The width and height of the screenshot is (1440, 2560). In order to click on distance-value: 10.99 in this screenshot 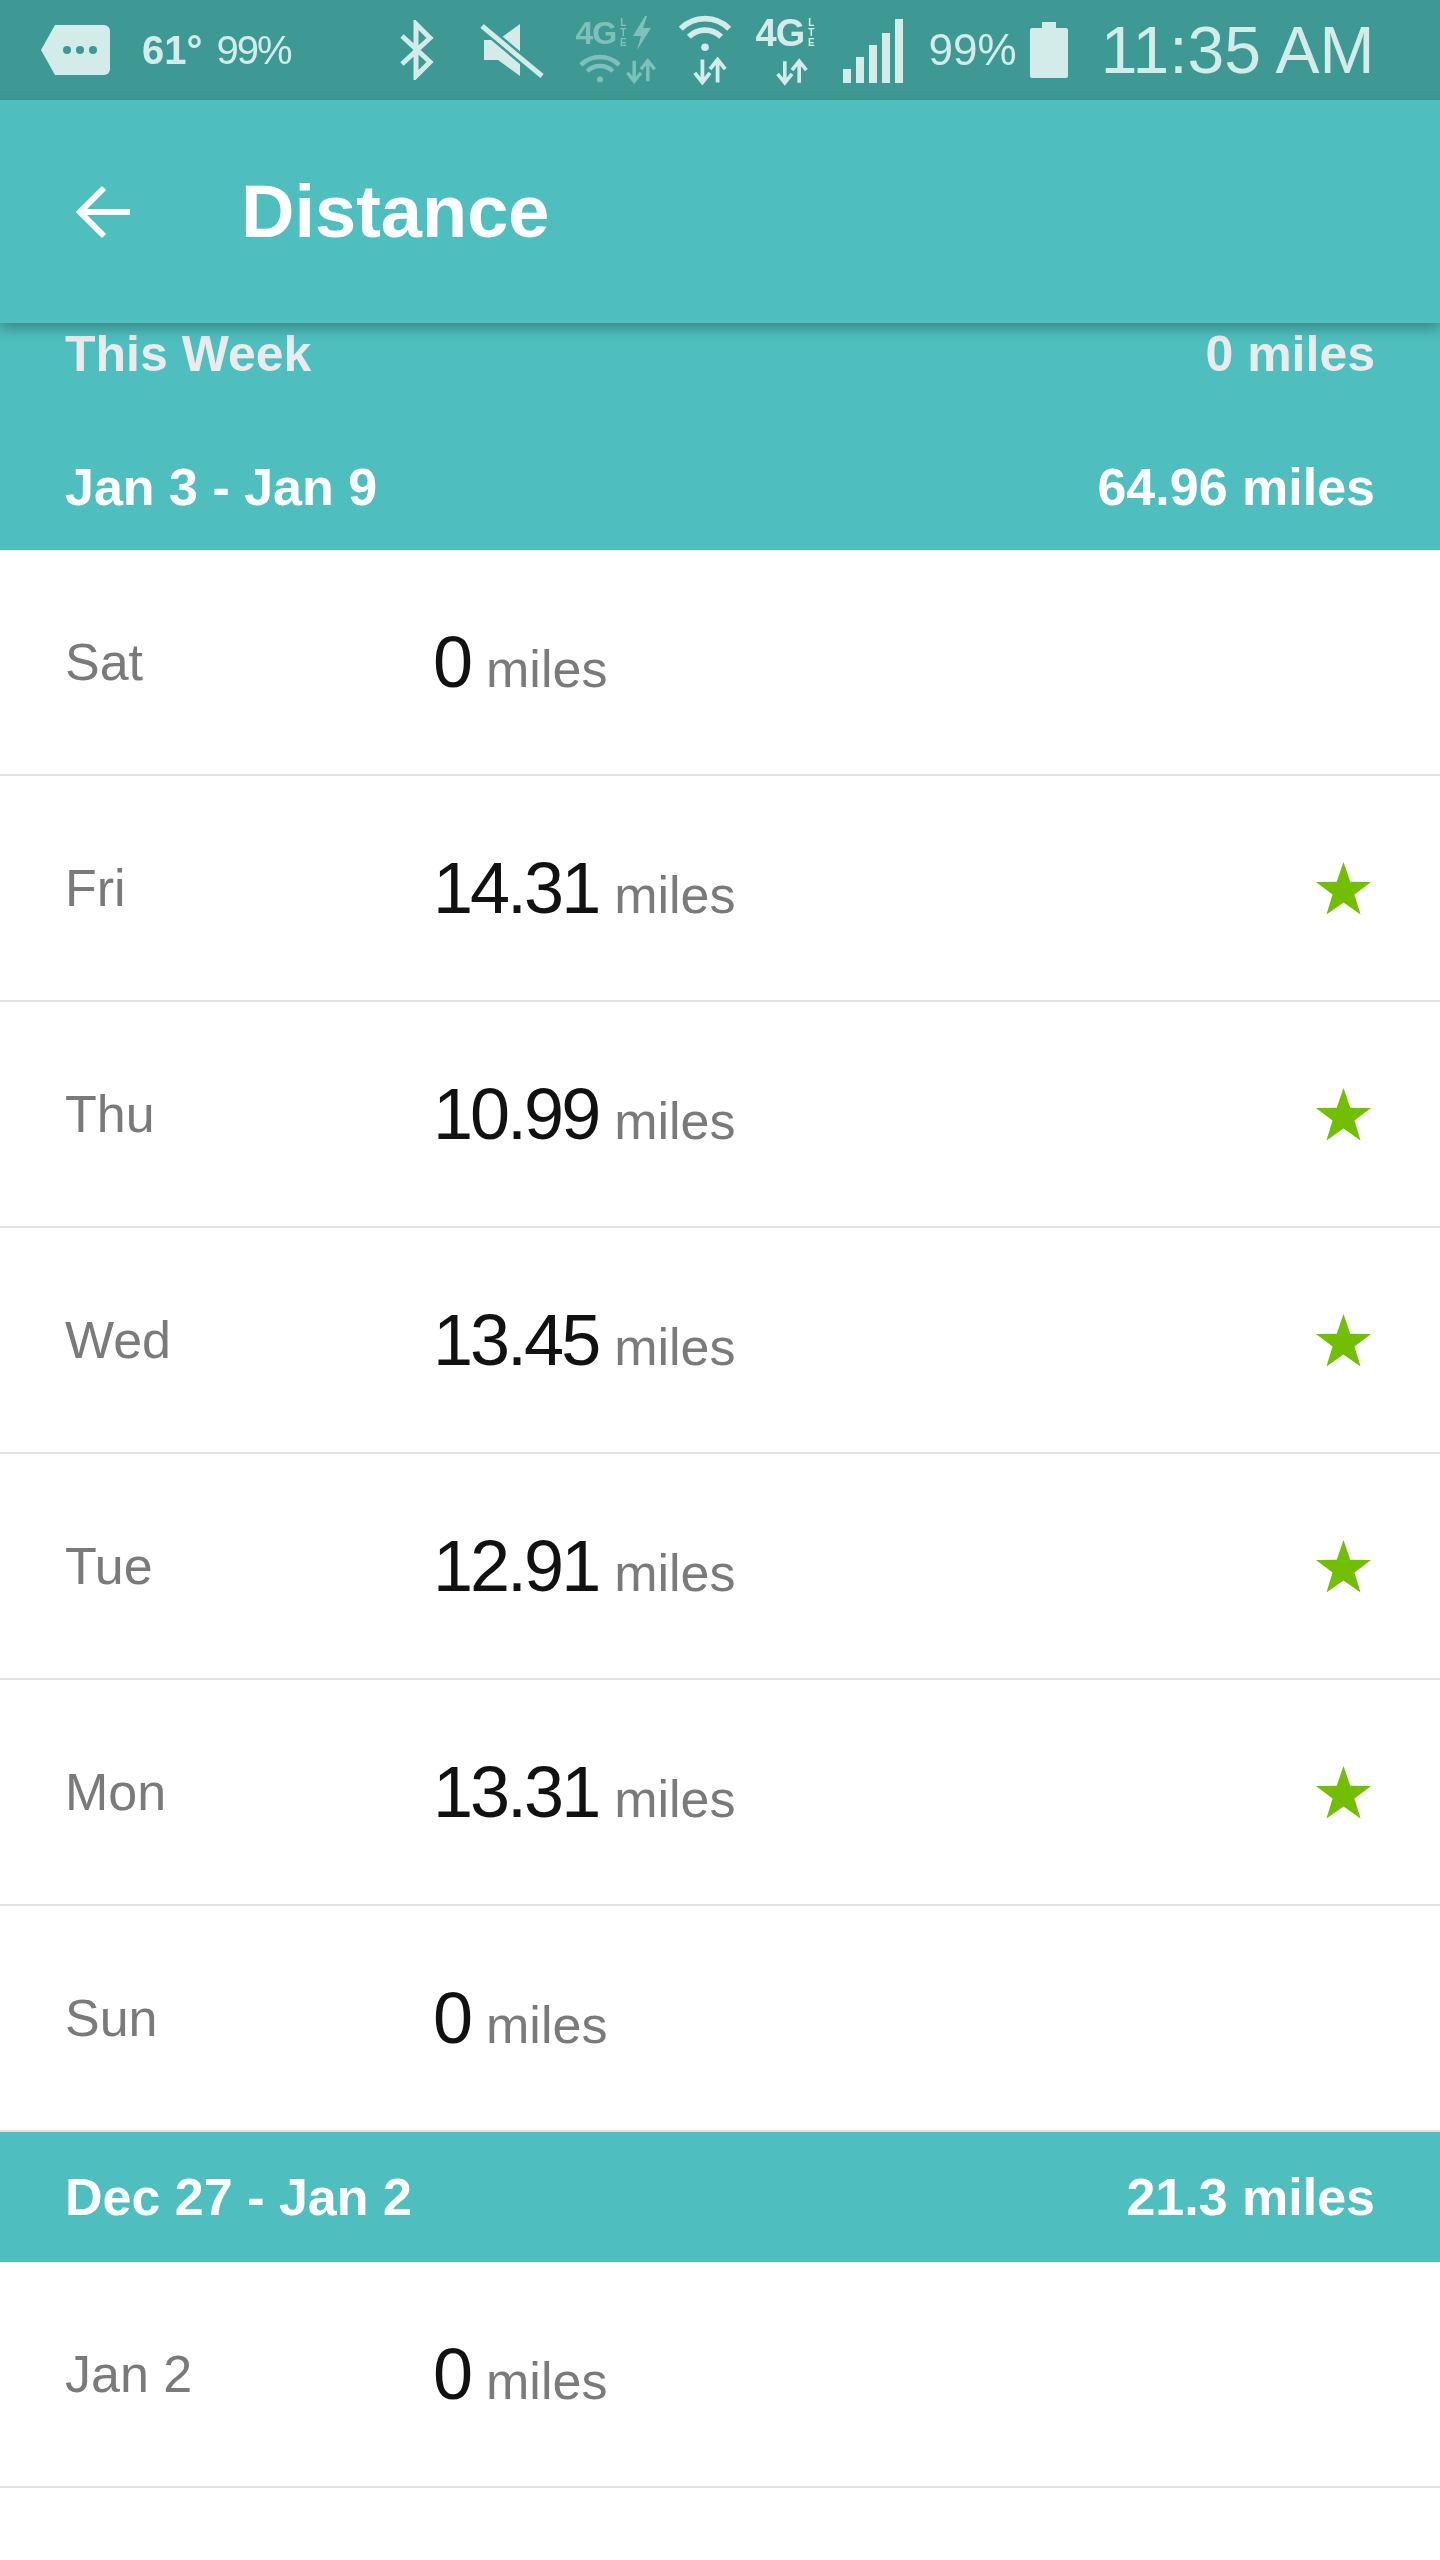, I will do `click(516, 1114)`.